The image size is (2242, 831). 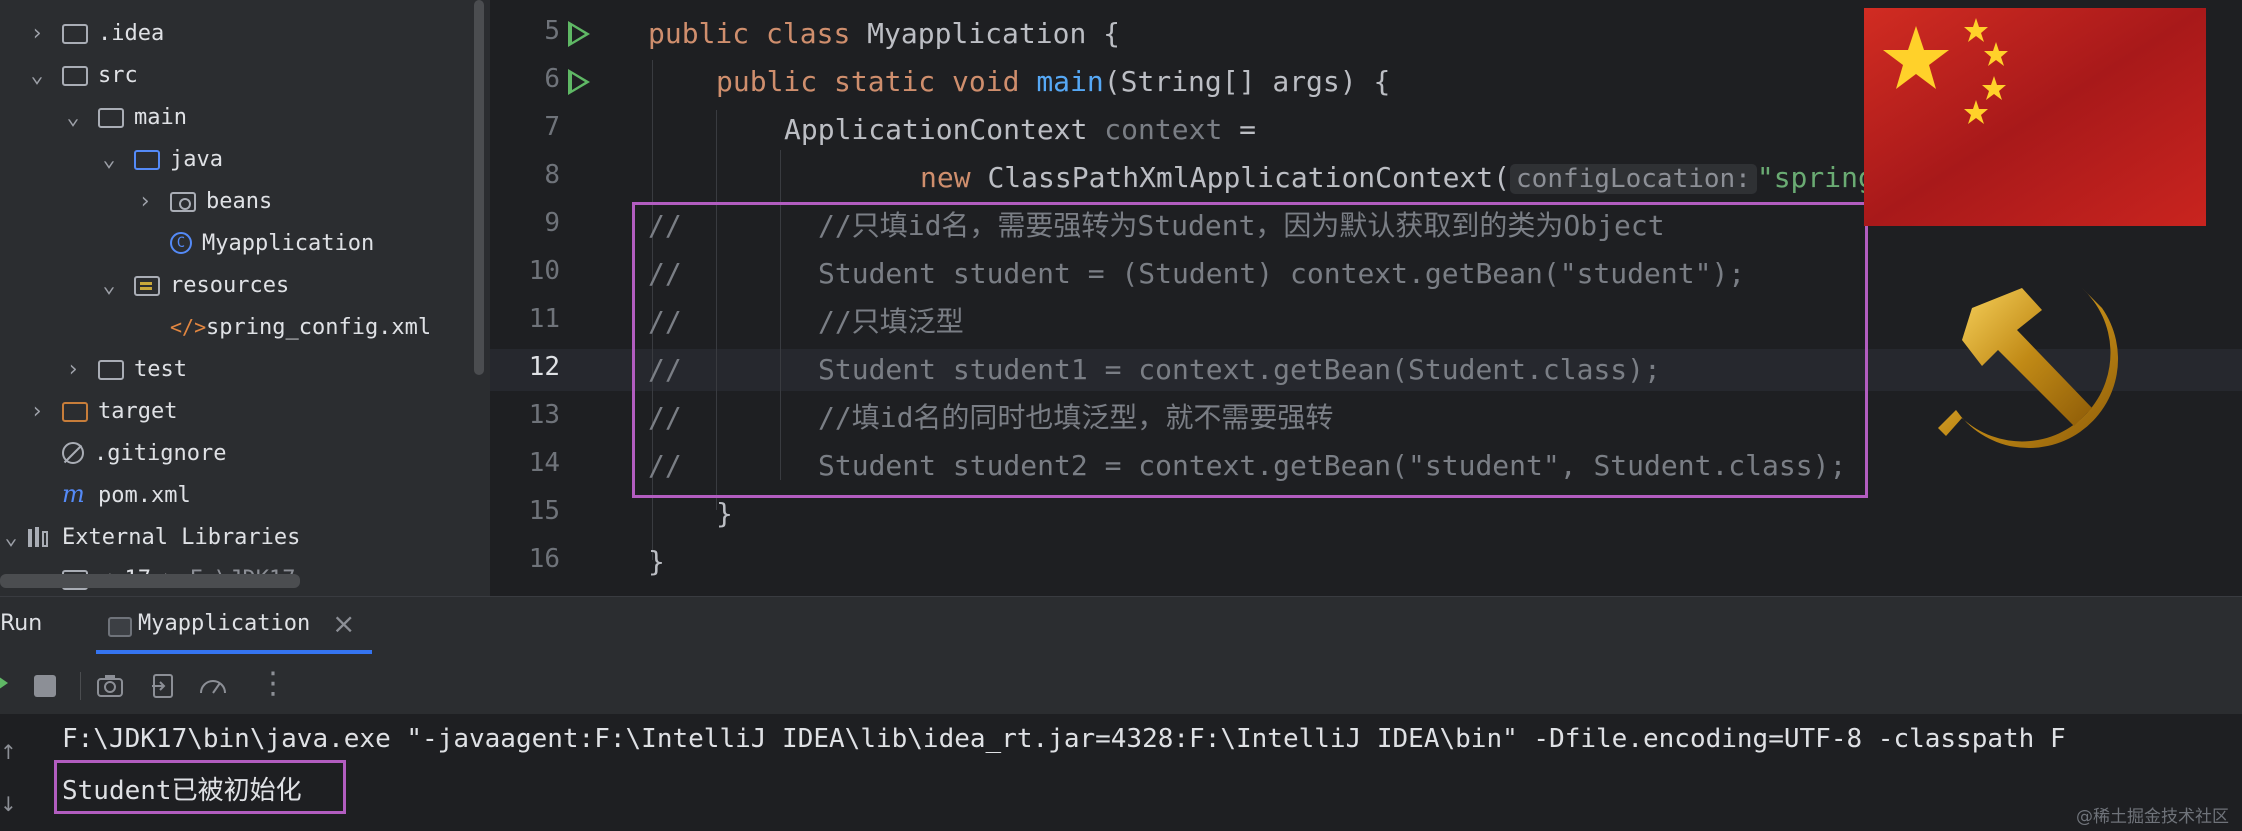 I want to click on line-number: 5, so click(x=552, y=31).